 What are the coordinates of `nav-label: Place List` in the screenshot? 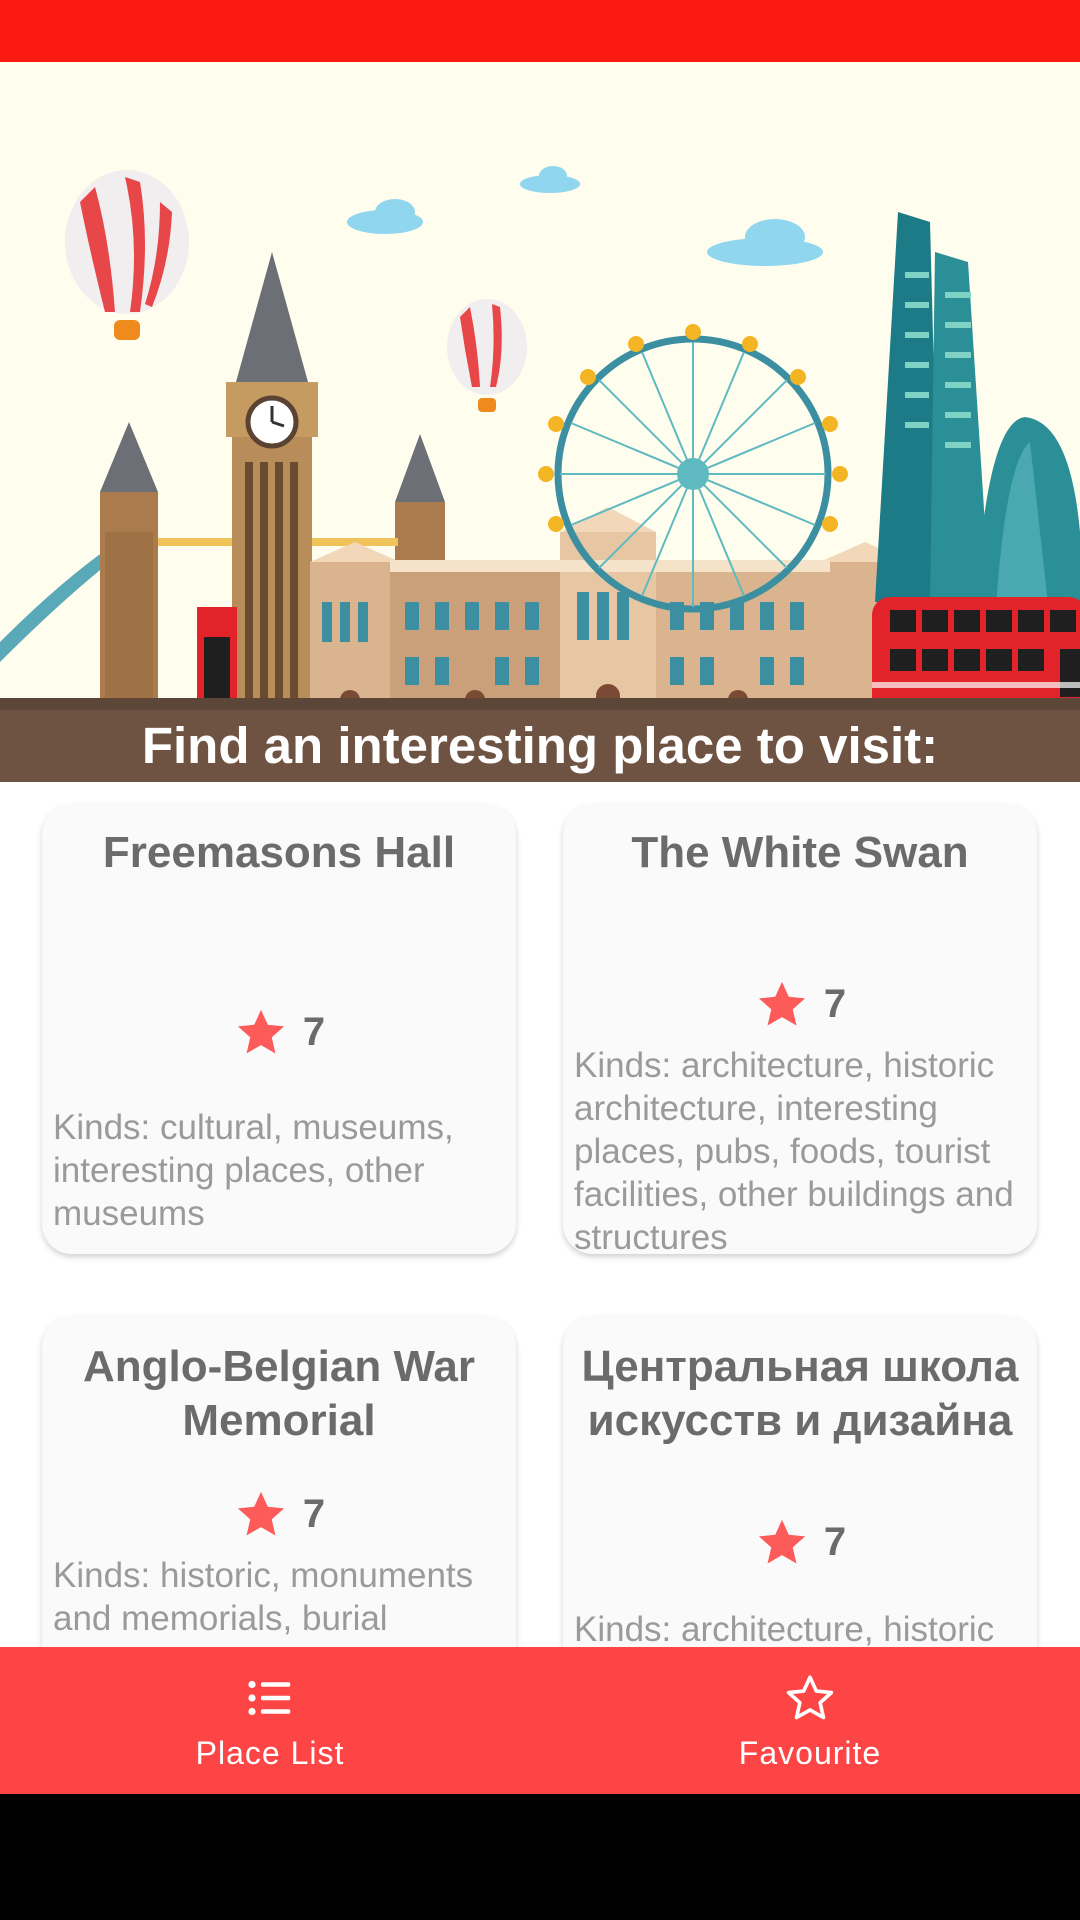 It's located at (270, 1753).